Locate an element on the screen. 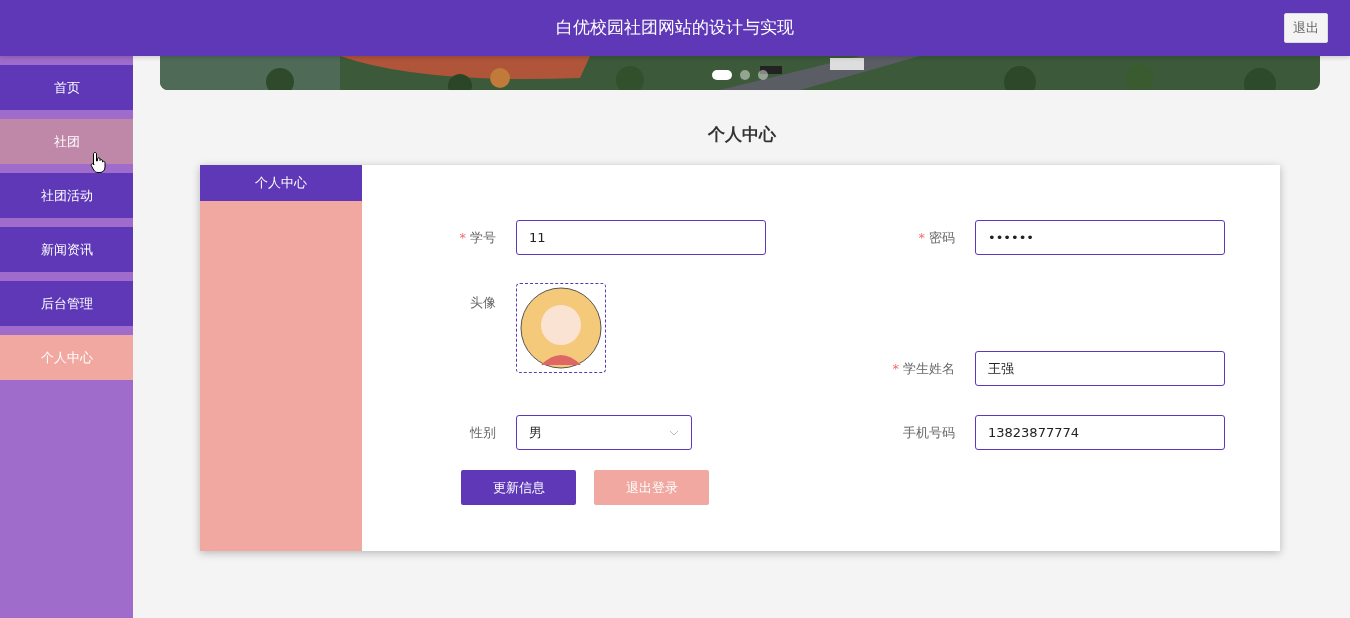 The width and height of the screenshot is (1350, 618). avatar-icon is located at coordinates (561, 328).